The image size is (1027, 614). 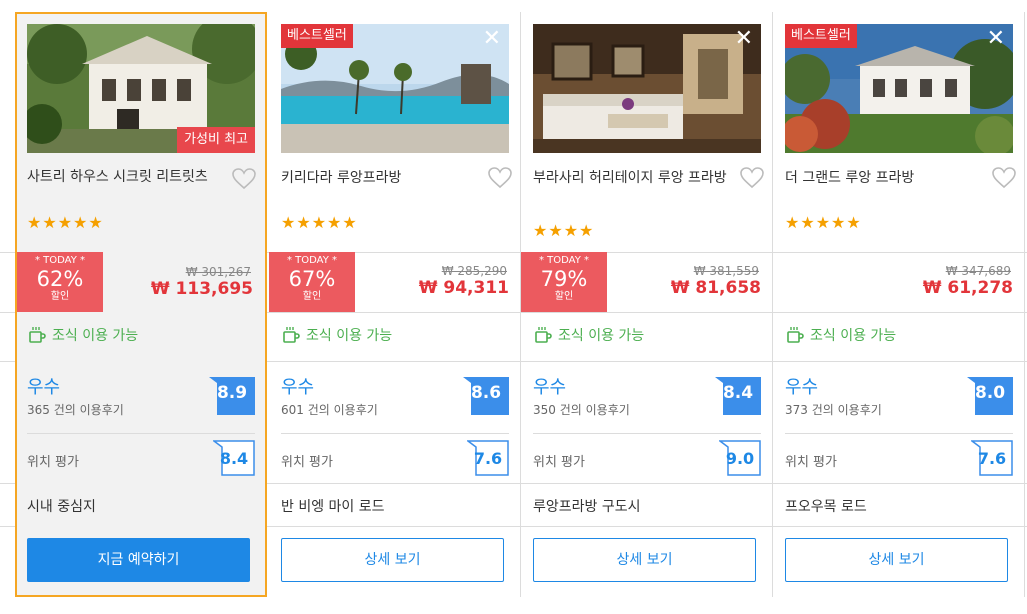 What do you see at coordinates (486, 393) in the screenshot?
I see `review-score: 8.6` at bounding box center [486, 393].